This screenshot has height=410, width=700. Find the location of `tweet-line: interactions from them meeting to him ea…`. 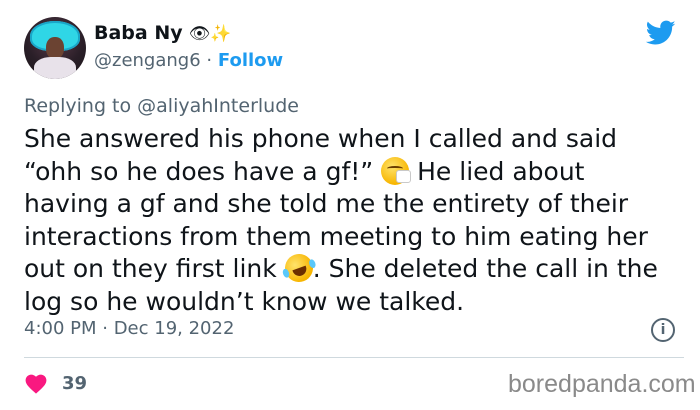

tweet-line: interactions from them meeting to him ea… is located at coordinates (336, 236).